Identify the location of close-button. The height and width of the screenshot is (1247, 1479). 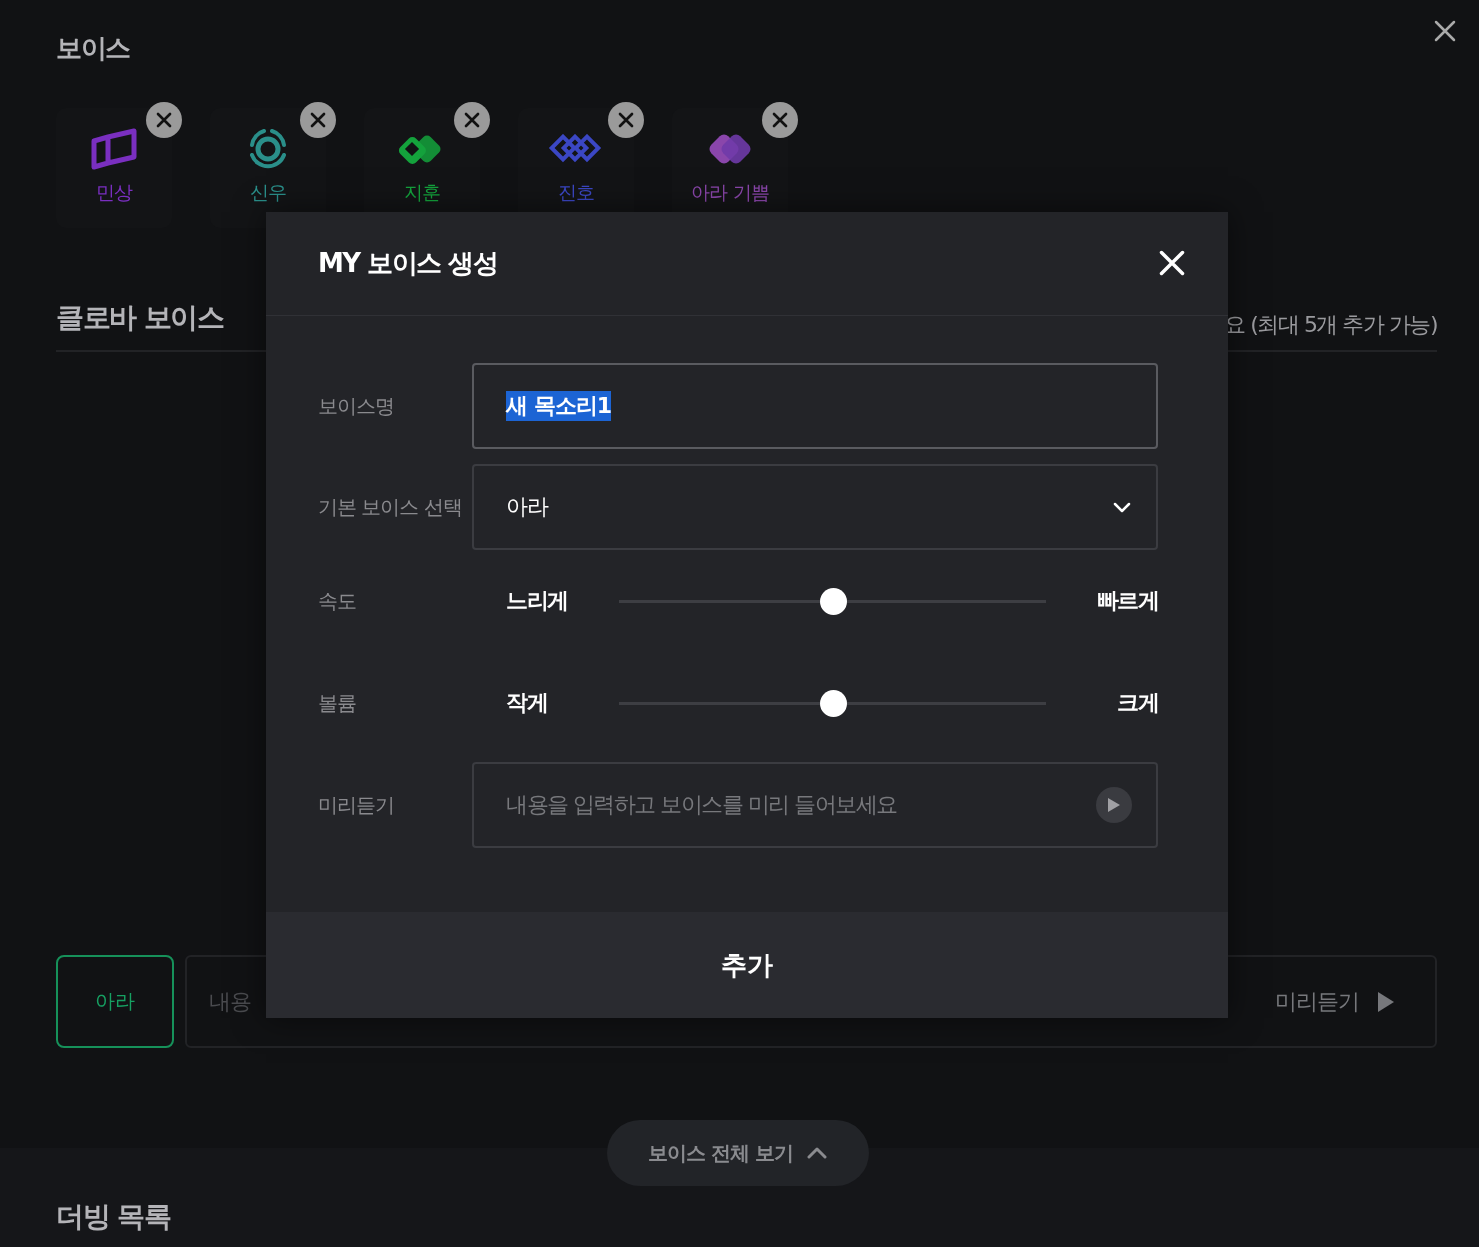
(1445, 31).